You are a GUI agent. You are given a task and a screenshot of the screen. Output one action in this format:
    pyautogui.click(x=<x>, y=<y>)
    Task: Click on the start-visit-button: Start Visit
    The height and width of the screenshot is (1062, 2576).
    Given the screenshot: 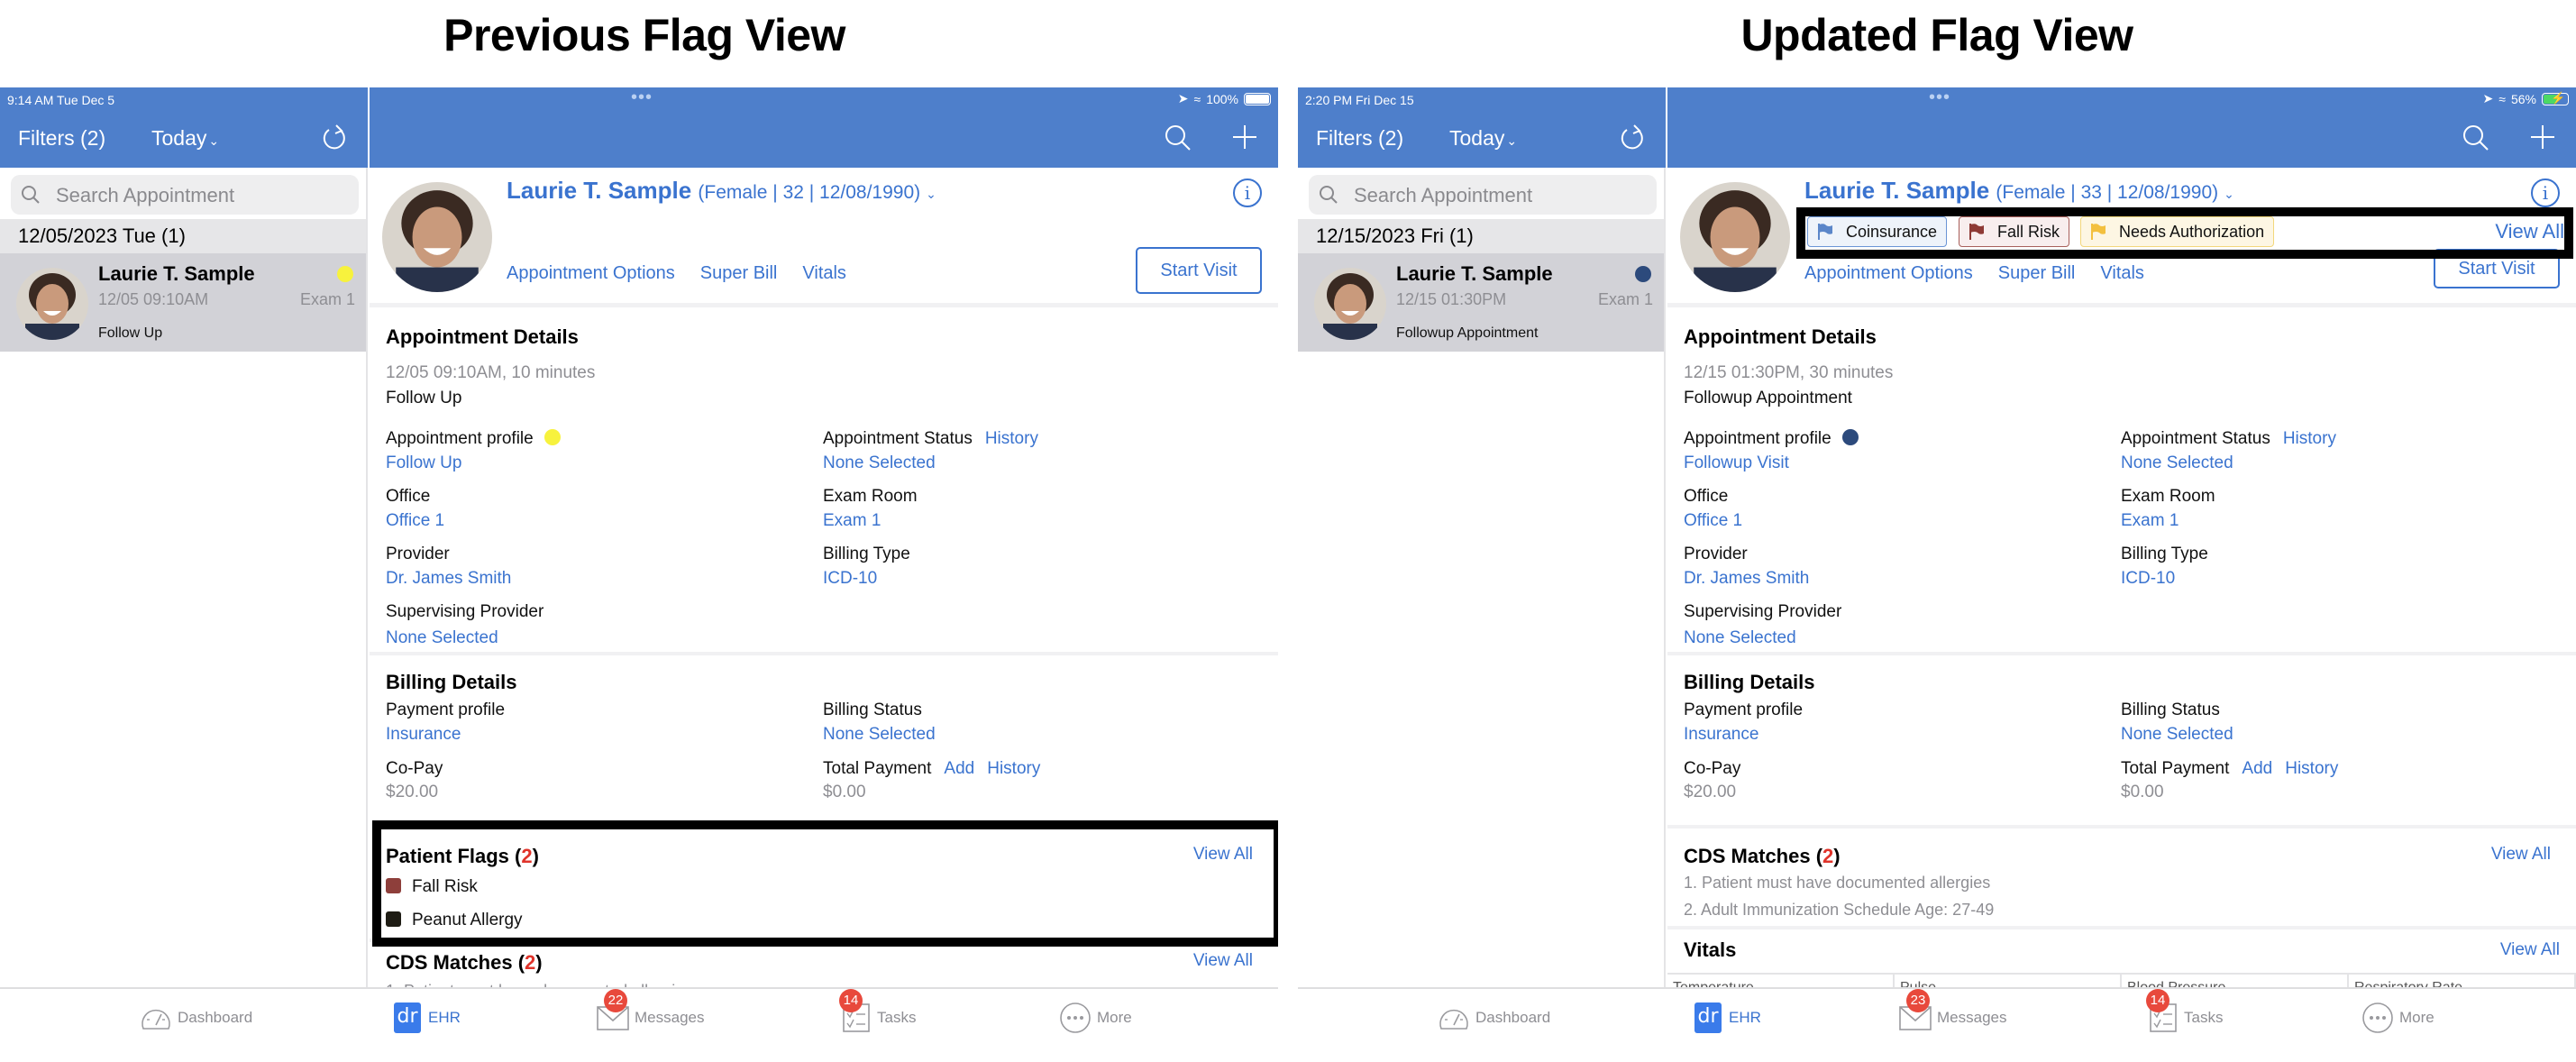 What is the action you would take?
    pyautogui.click(x=1199, y=270)
    